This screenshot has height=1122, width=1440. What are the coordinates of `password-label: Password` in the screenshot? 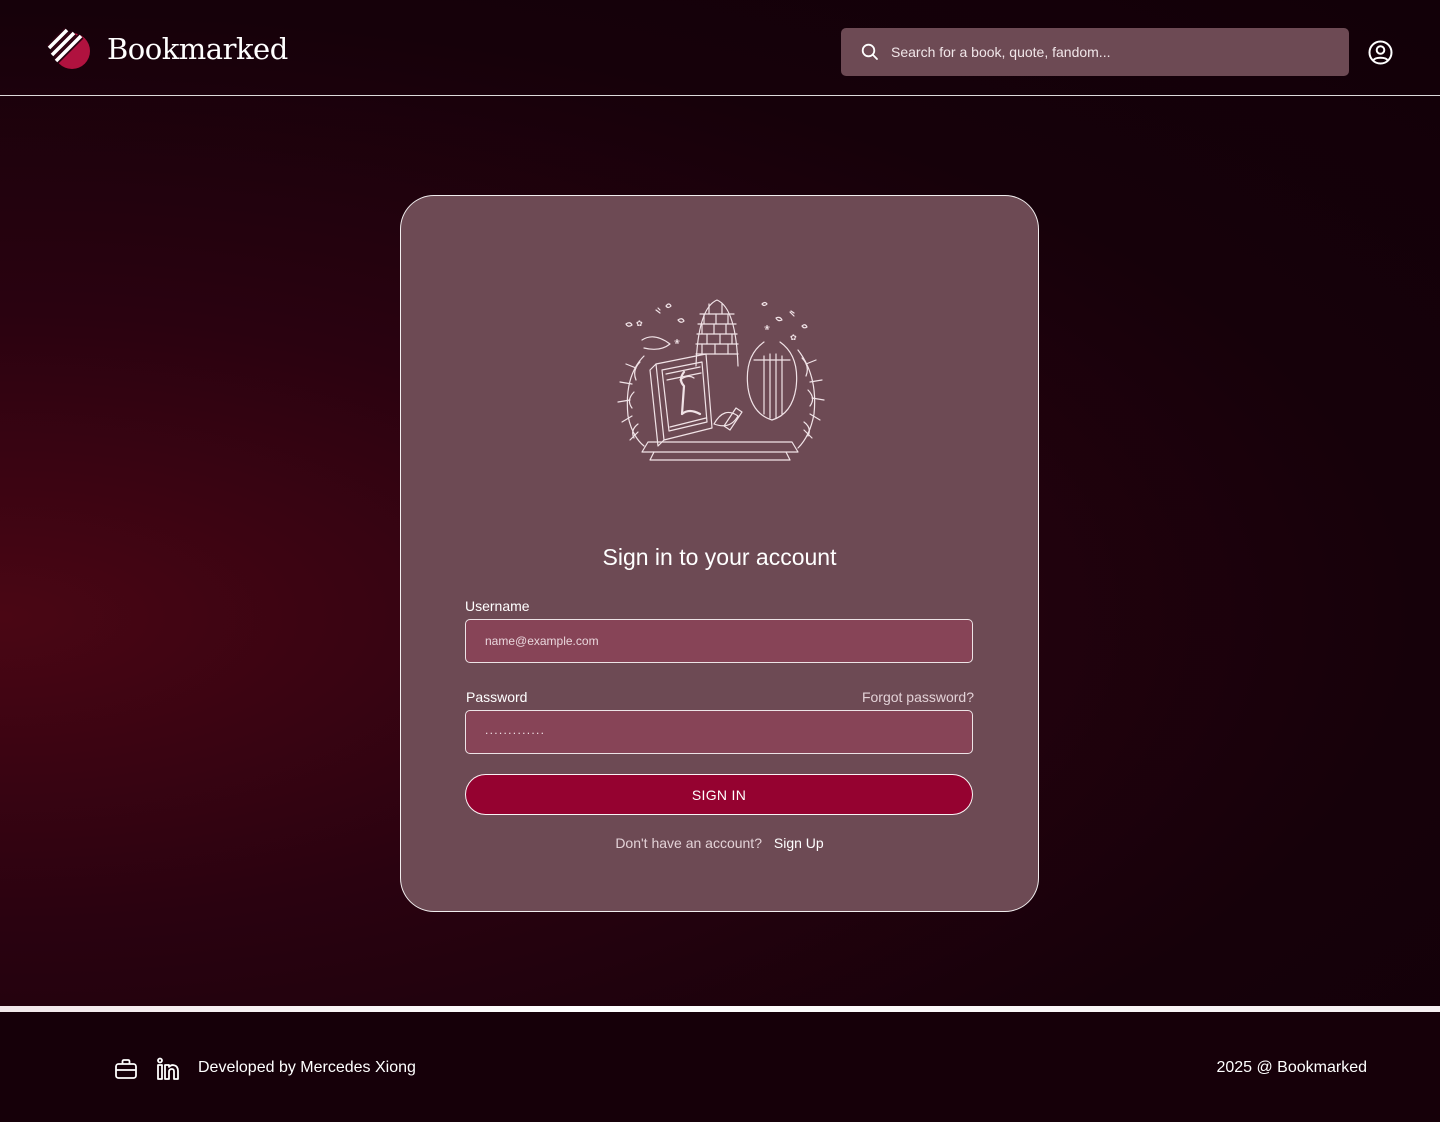 It's located at (497, 697).